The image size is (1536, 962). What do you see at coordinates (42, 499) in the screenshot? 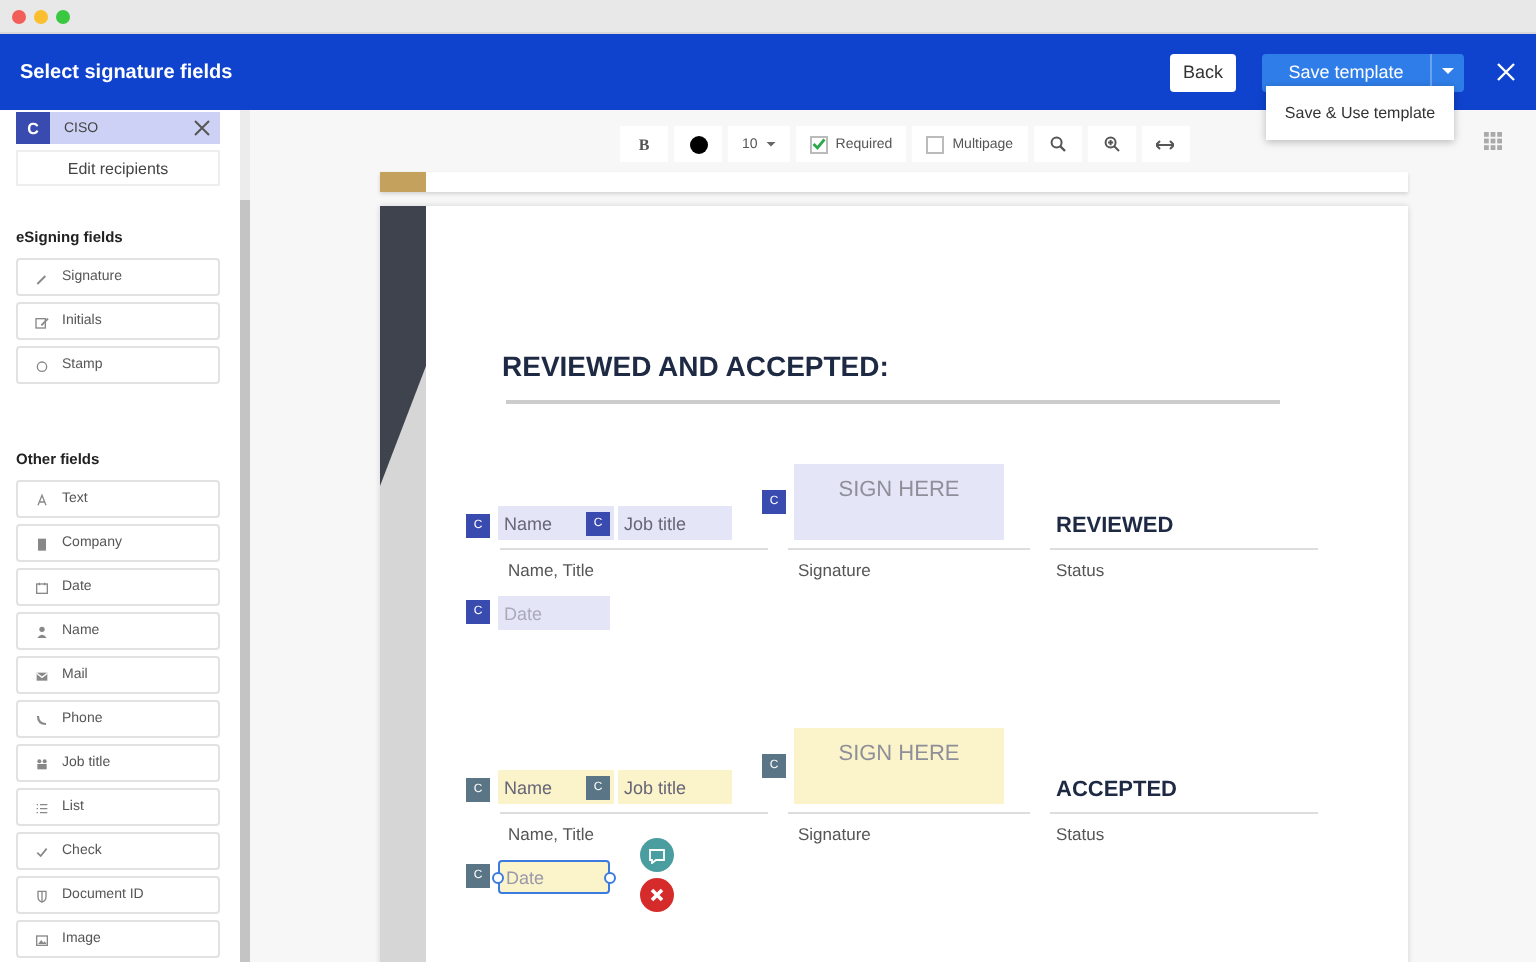
I see `text-icon` at bounding box center [42, 499].